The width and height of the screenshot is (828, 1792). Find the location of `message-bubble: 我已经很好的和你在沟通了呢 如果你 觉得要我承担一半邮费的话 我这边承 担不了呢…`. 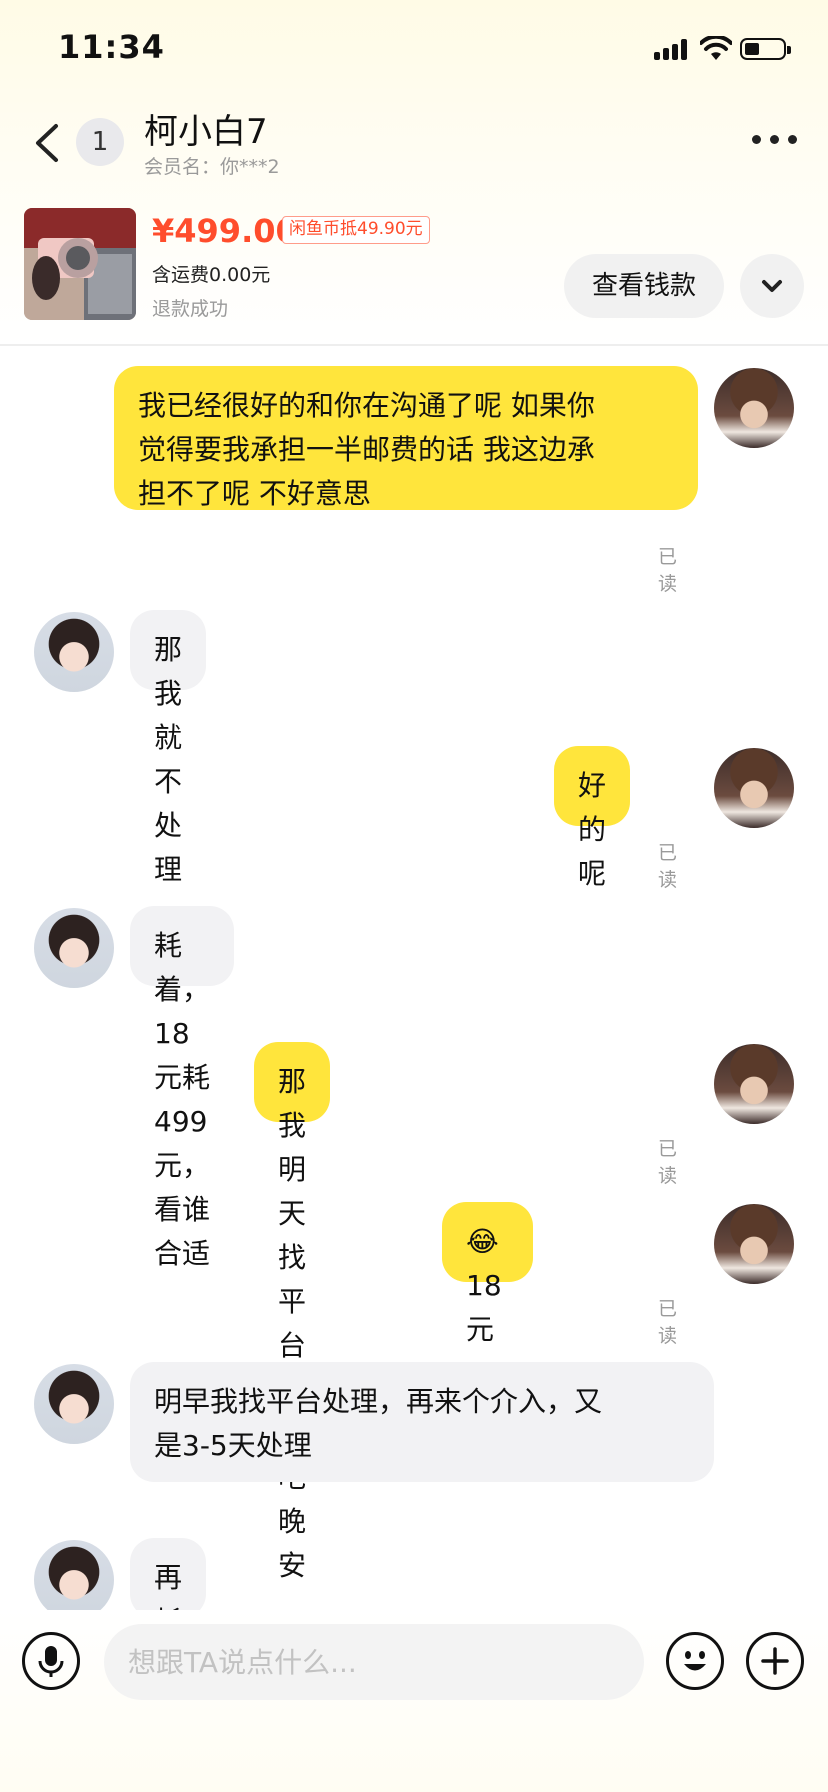

message-bubble: 我已经很好的和你在沟通了呢 如果你 觉得要我承担一半邮费的话 我这边承 担不了呢… is located at coordinates (406, 438).